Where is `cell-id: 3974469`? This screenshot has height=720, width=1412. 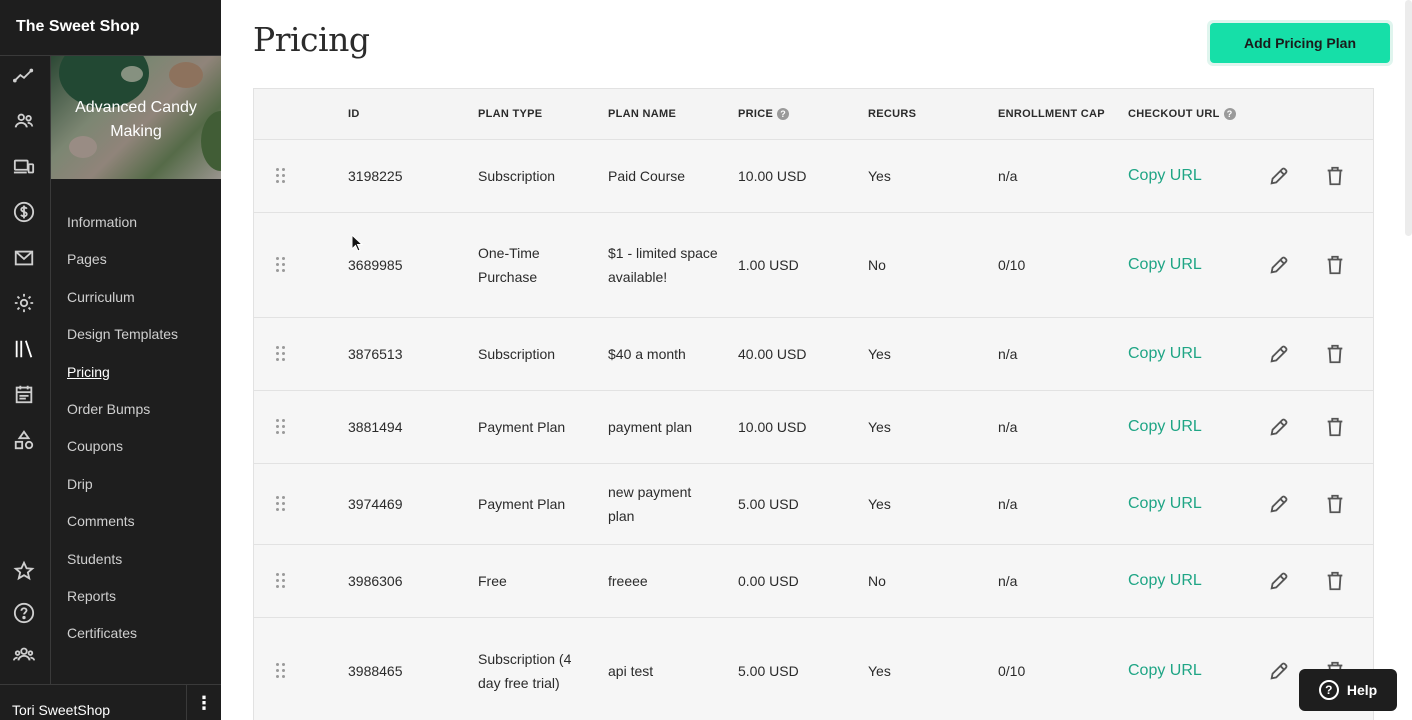 cell-id: 3974469 is located at coordinates (375, 504).